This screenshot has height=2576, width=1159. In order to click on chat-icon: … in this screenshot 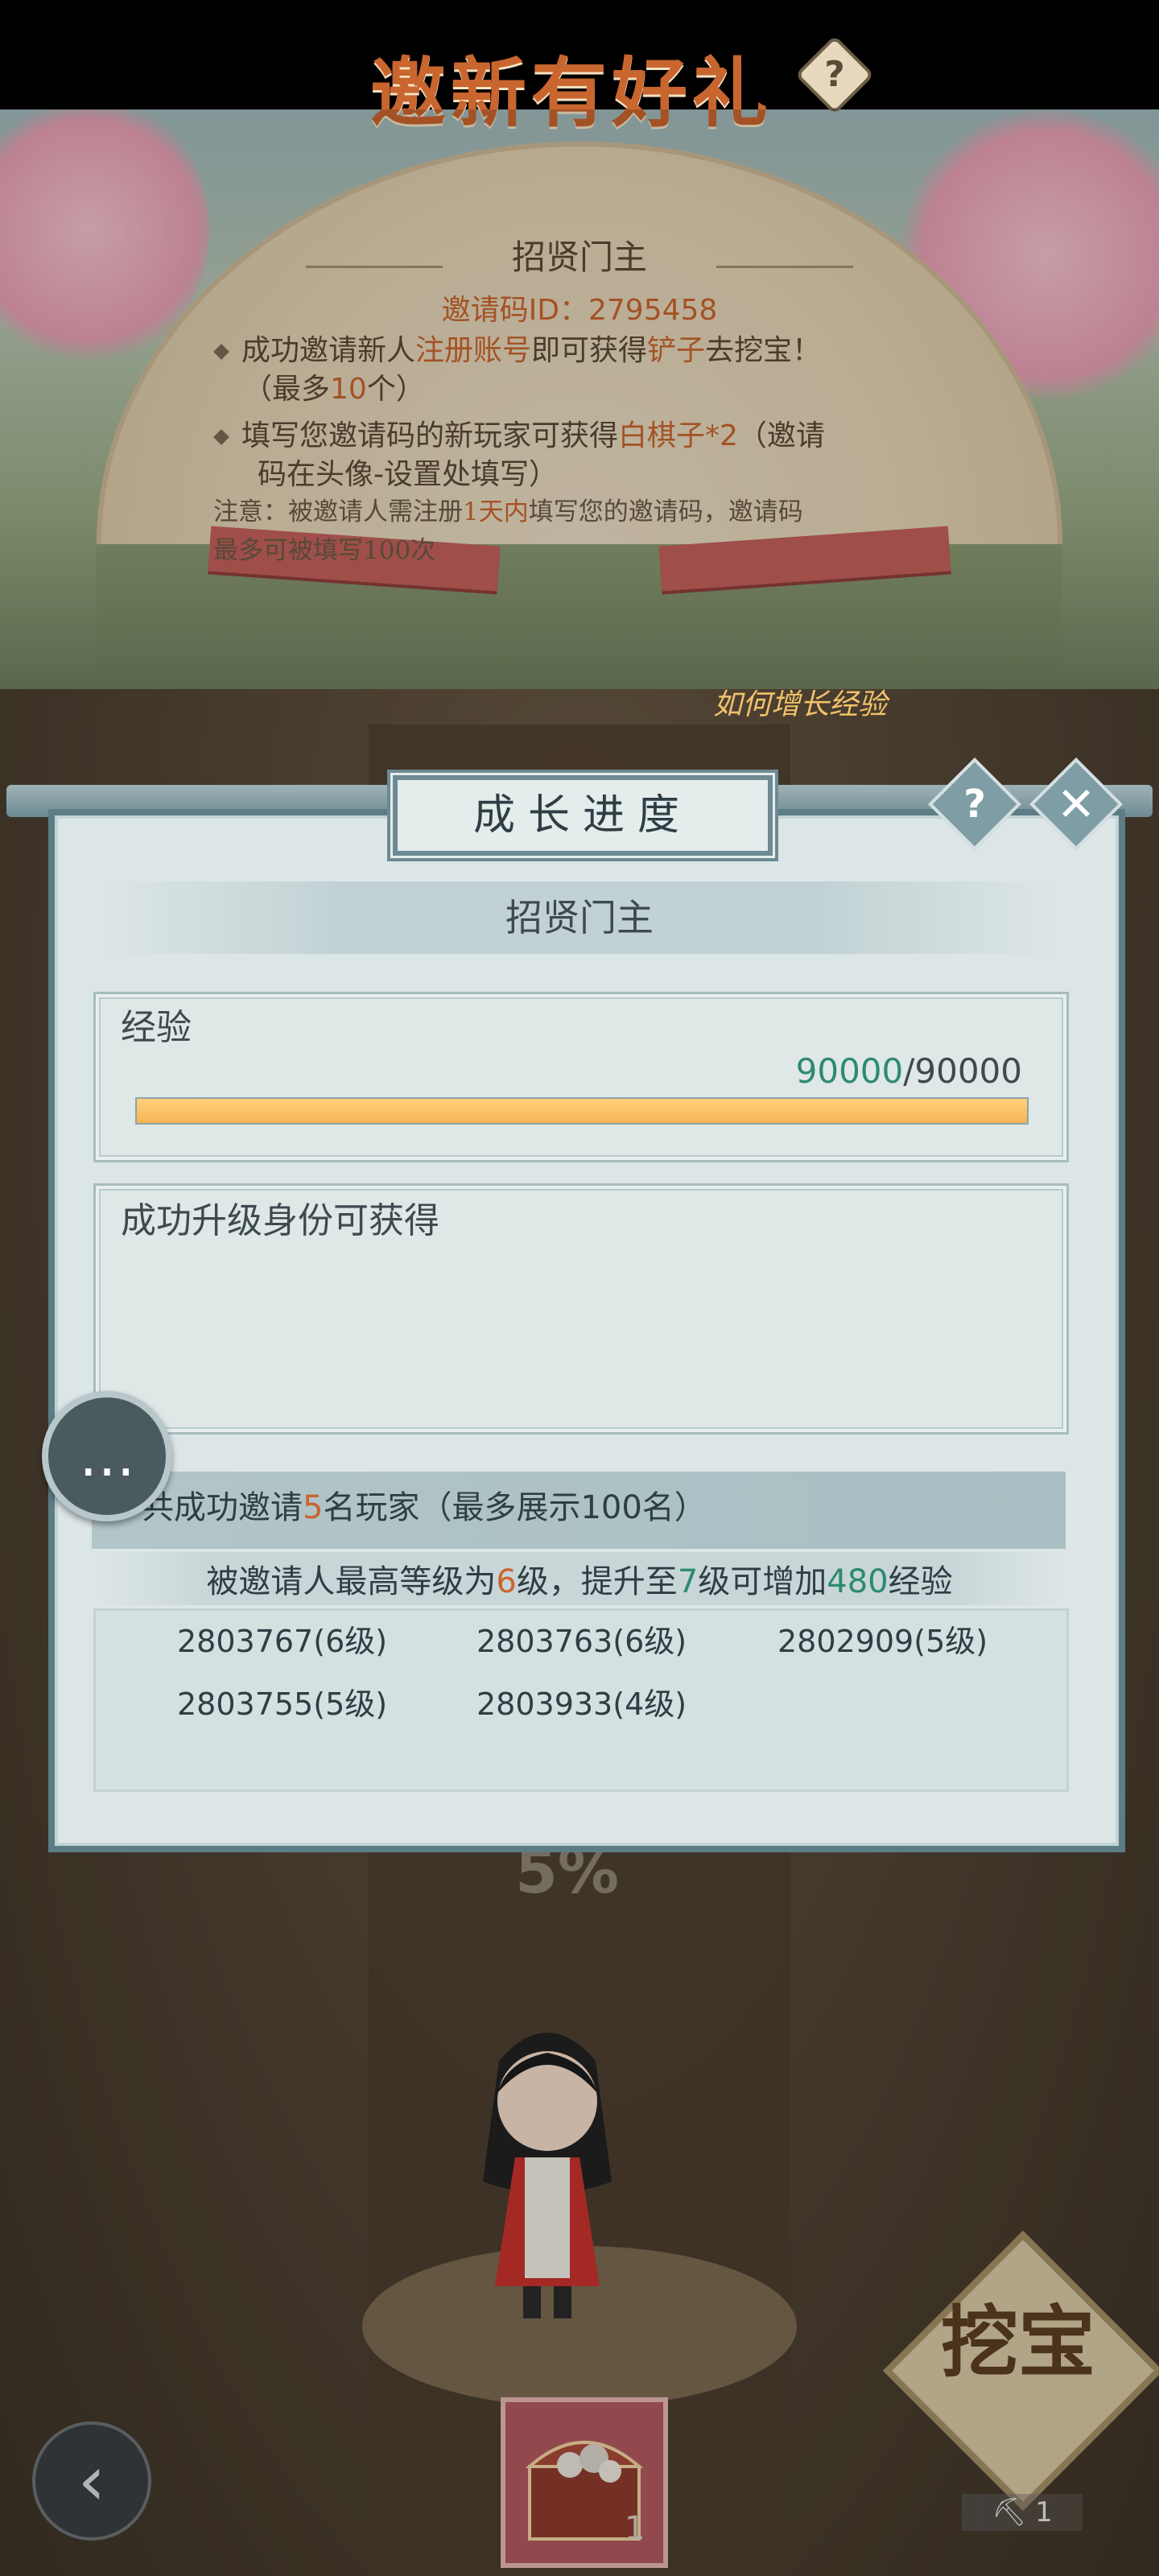, I will do `click(107, 1456)`.